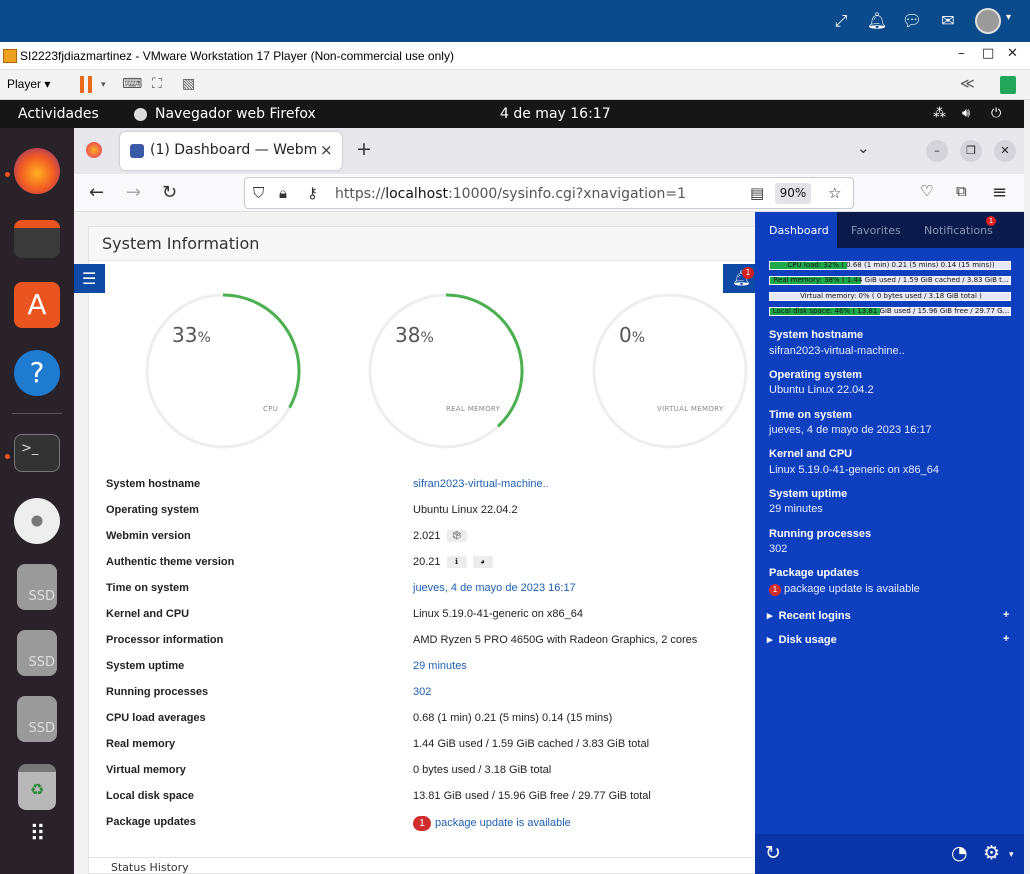 The image size is (1030, 874). I want to click on extensions-icon: ⧉, so click(961, 191).